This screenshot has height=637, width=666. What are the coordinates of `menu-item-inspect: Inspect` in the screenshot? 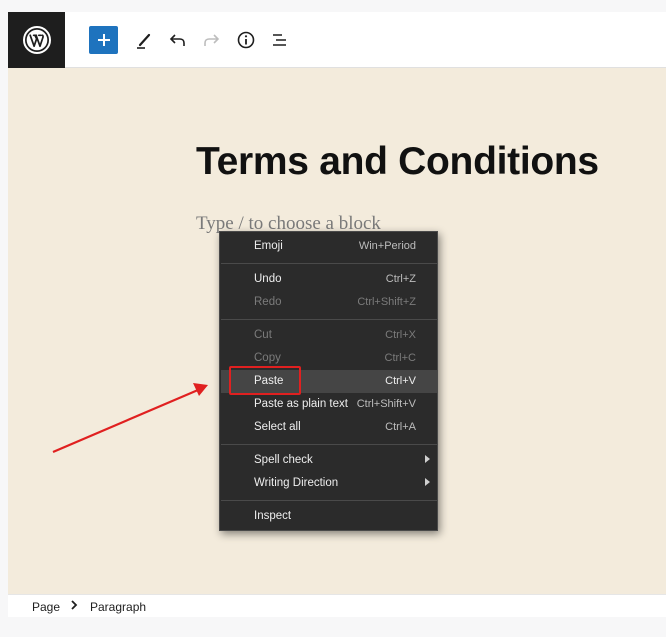 It's located at (329, 516).